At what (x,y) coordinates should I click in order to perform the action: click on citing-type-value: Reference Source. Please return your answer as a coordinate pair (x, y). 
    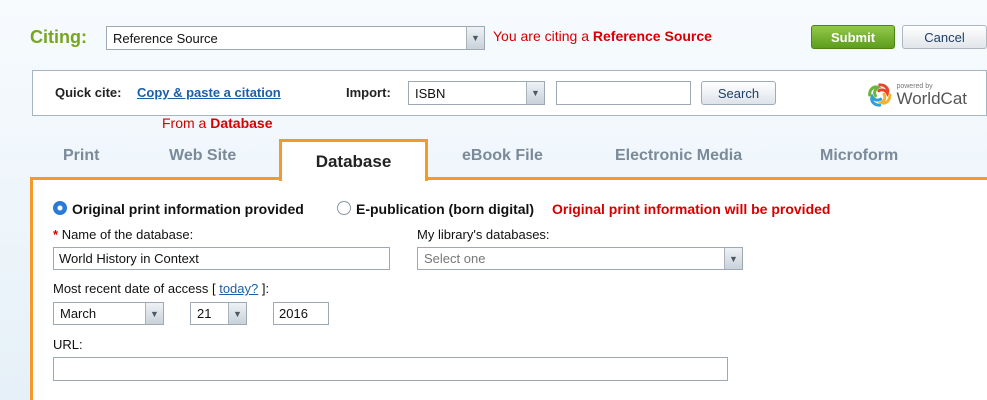
    Looking at the image, I should click on (165, 38).